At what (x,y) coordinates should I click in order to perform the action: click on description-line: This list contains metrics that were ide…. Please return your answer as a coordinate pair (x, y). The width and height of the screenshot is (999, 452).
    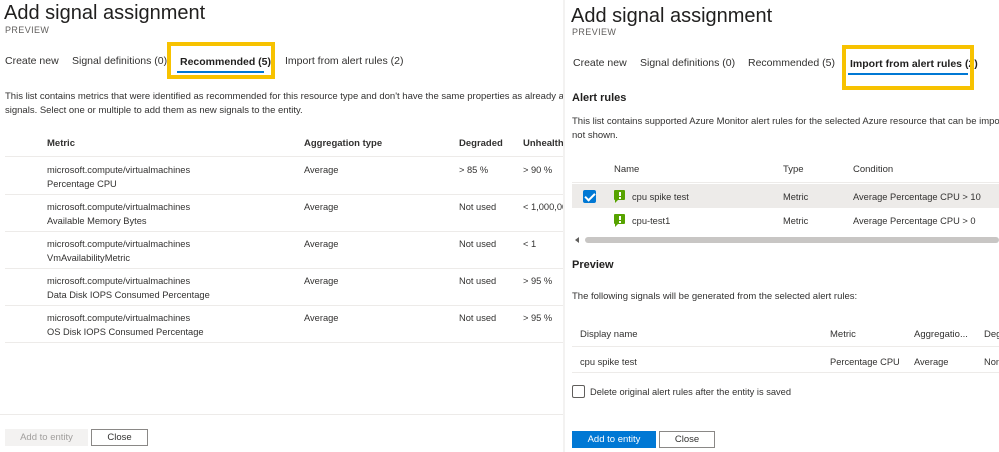
    Looking at the image, I should click on (284, 96).